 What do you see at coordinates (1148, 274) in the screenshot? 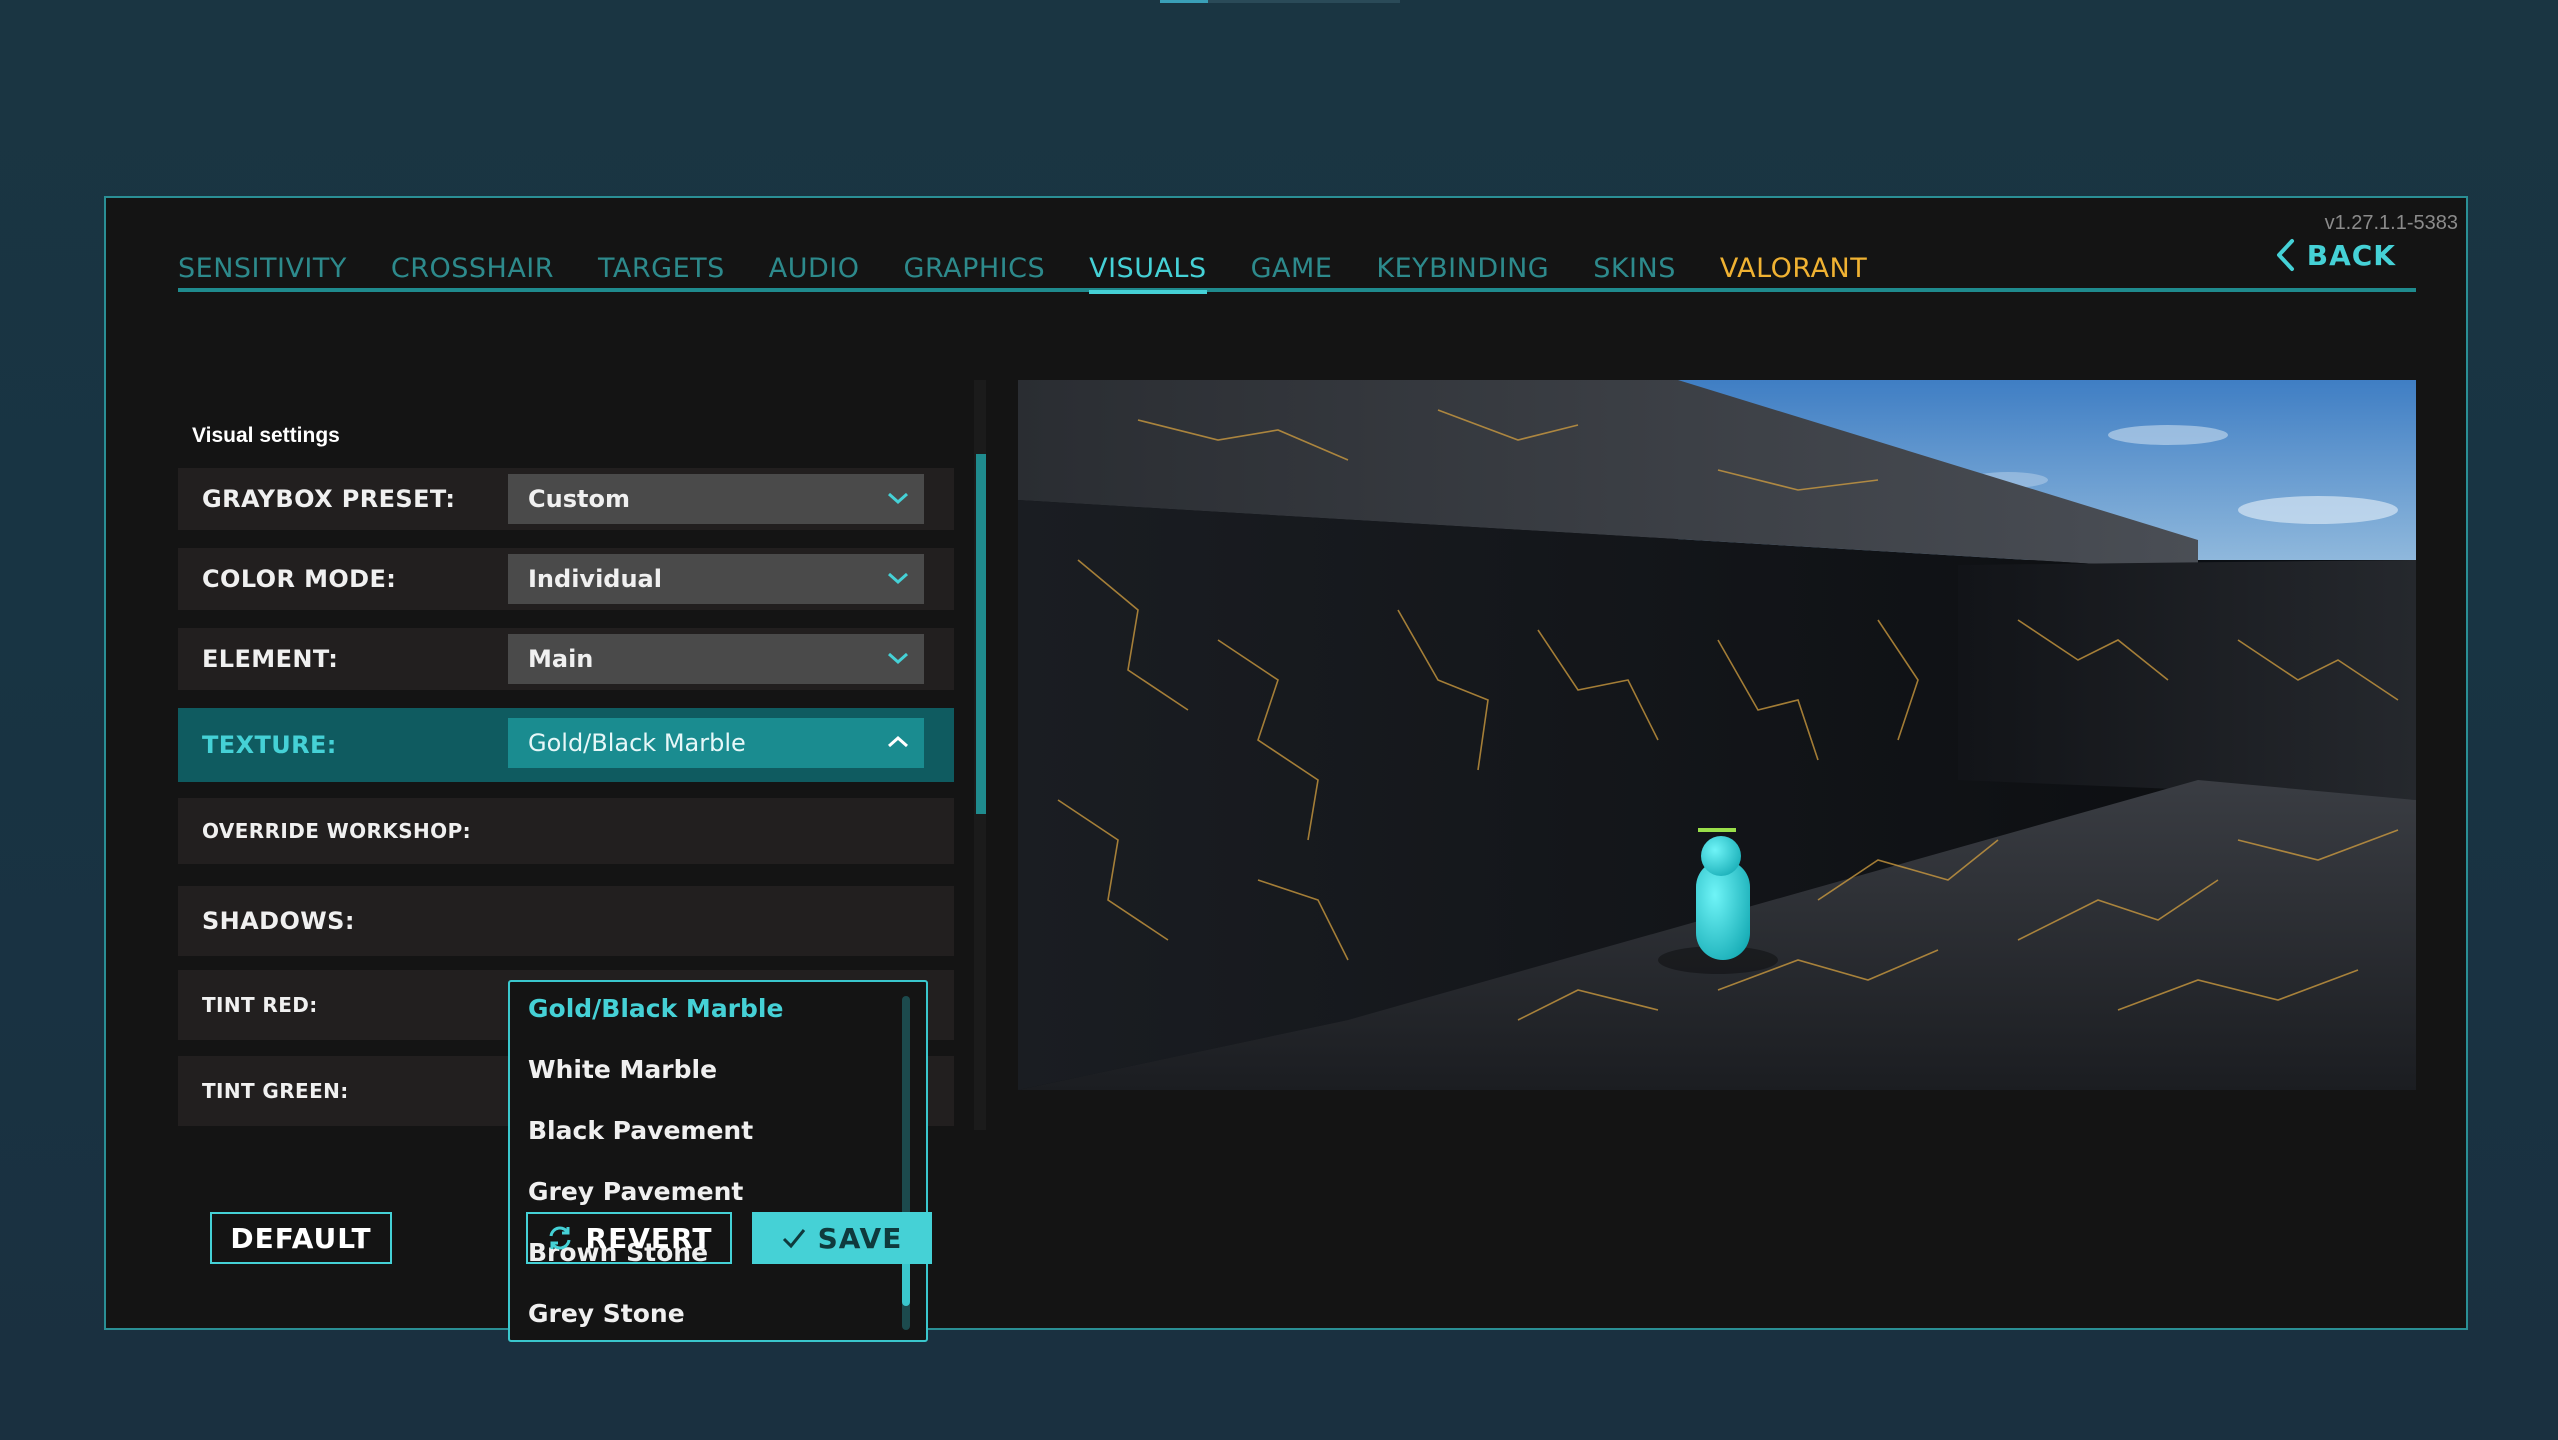
I see `tab-visuals: VISUALS` at bounding box center [1148, 274].